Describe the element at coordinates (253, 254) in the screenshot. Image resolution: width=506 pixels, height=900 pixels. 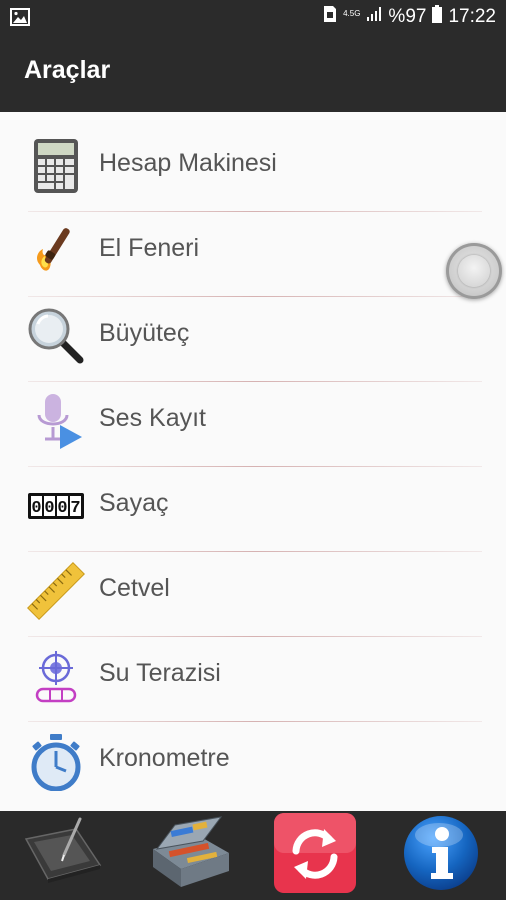
I see `list-item-el-feneri: El Feneri` at that location.